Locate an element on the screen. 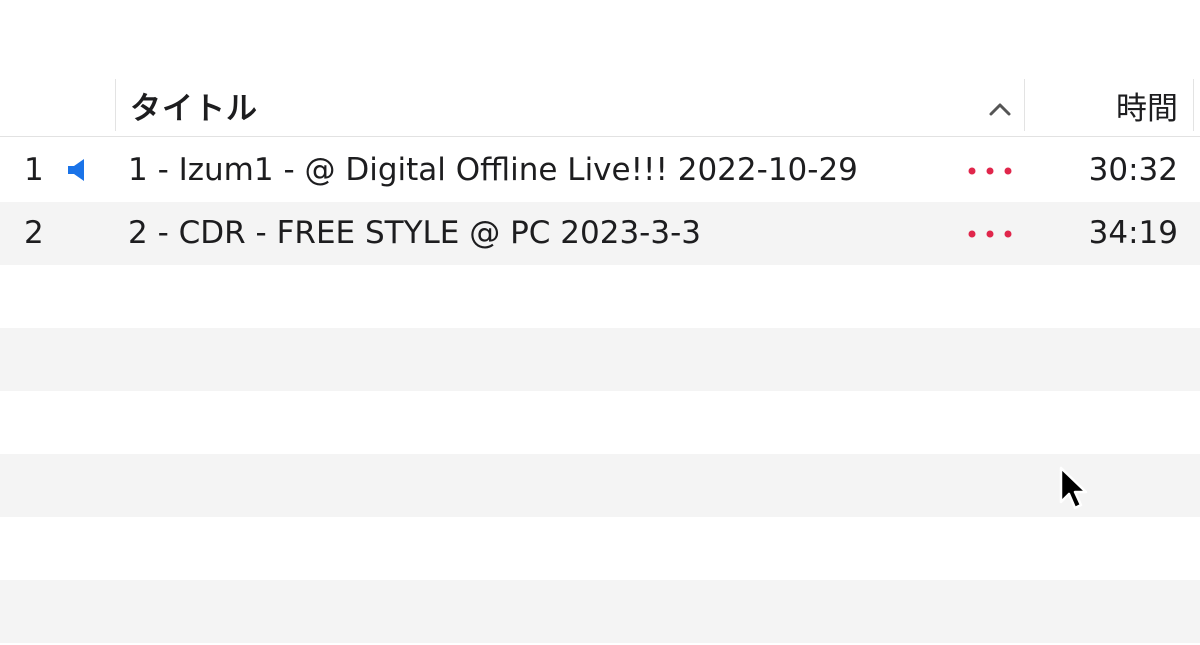  chevron-up-icon is located at coordinates (1000, 109).